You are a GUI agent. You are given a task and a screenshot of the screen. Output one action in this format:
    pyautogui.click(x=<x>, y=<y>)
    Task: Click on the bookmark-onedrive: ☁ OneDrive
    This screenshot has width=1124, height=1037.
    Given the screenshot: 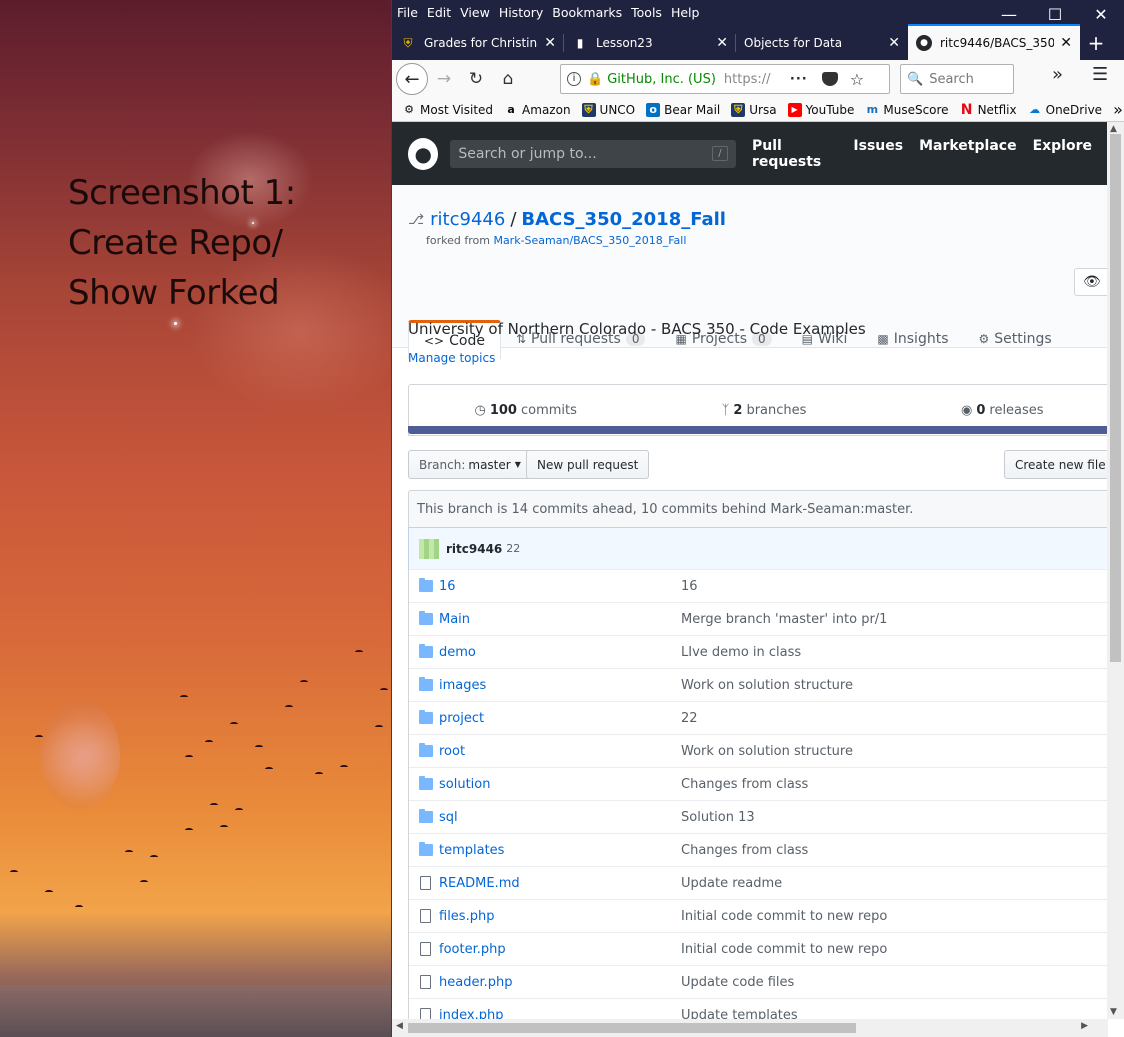 What is the action you would take?
    pyautogui.click(x=1065, y=110)
    